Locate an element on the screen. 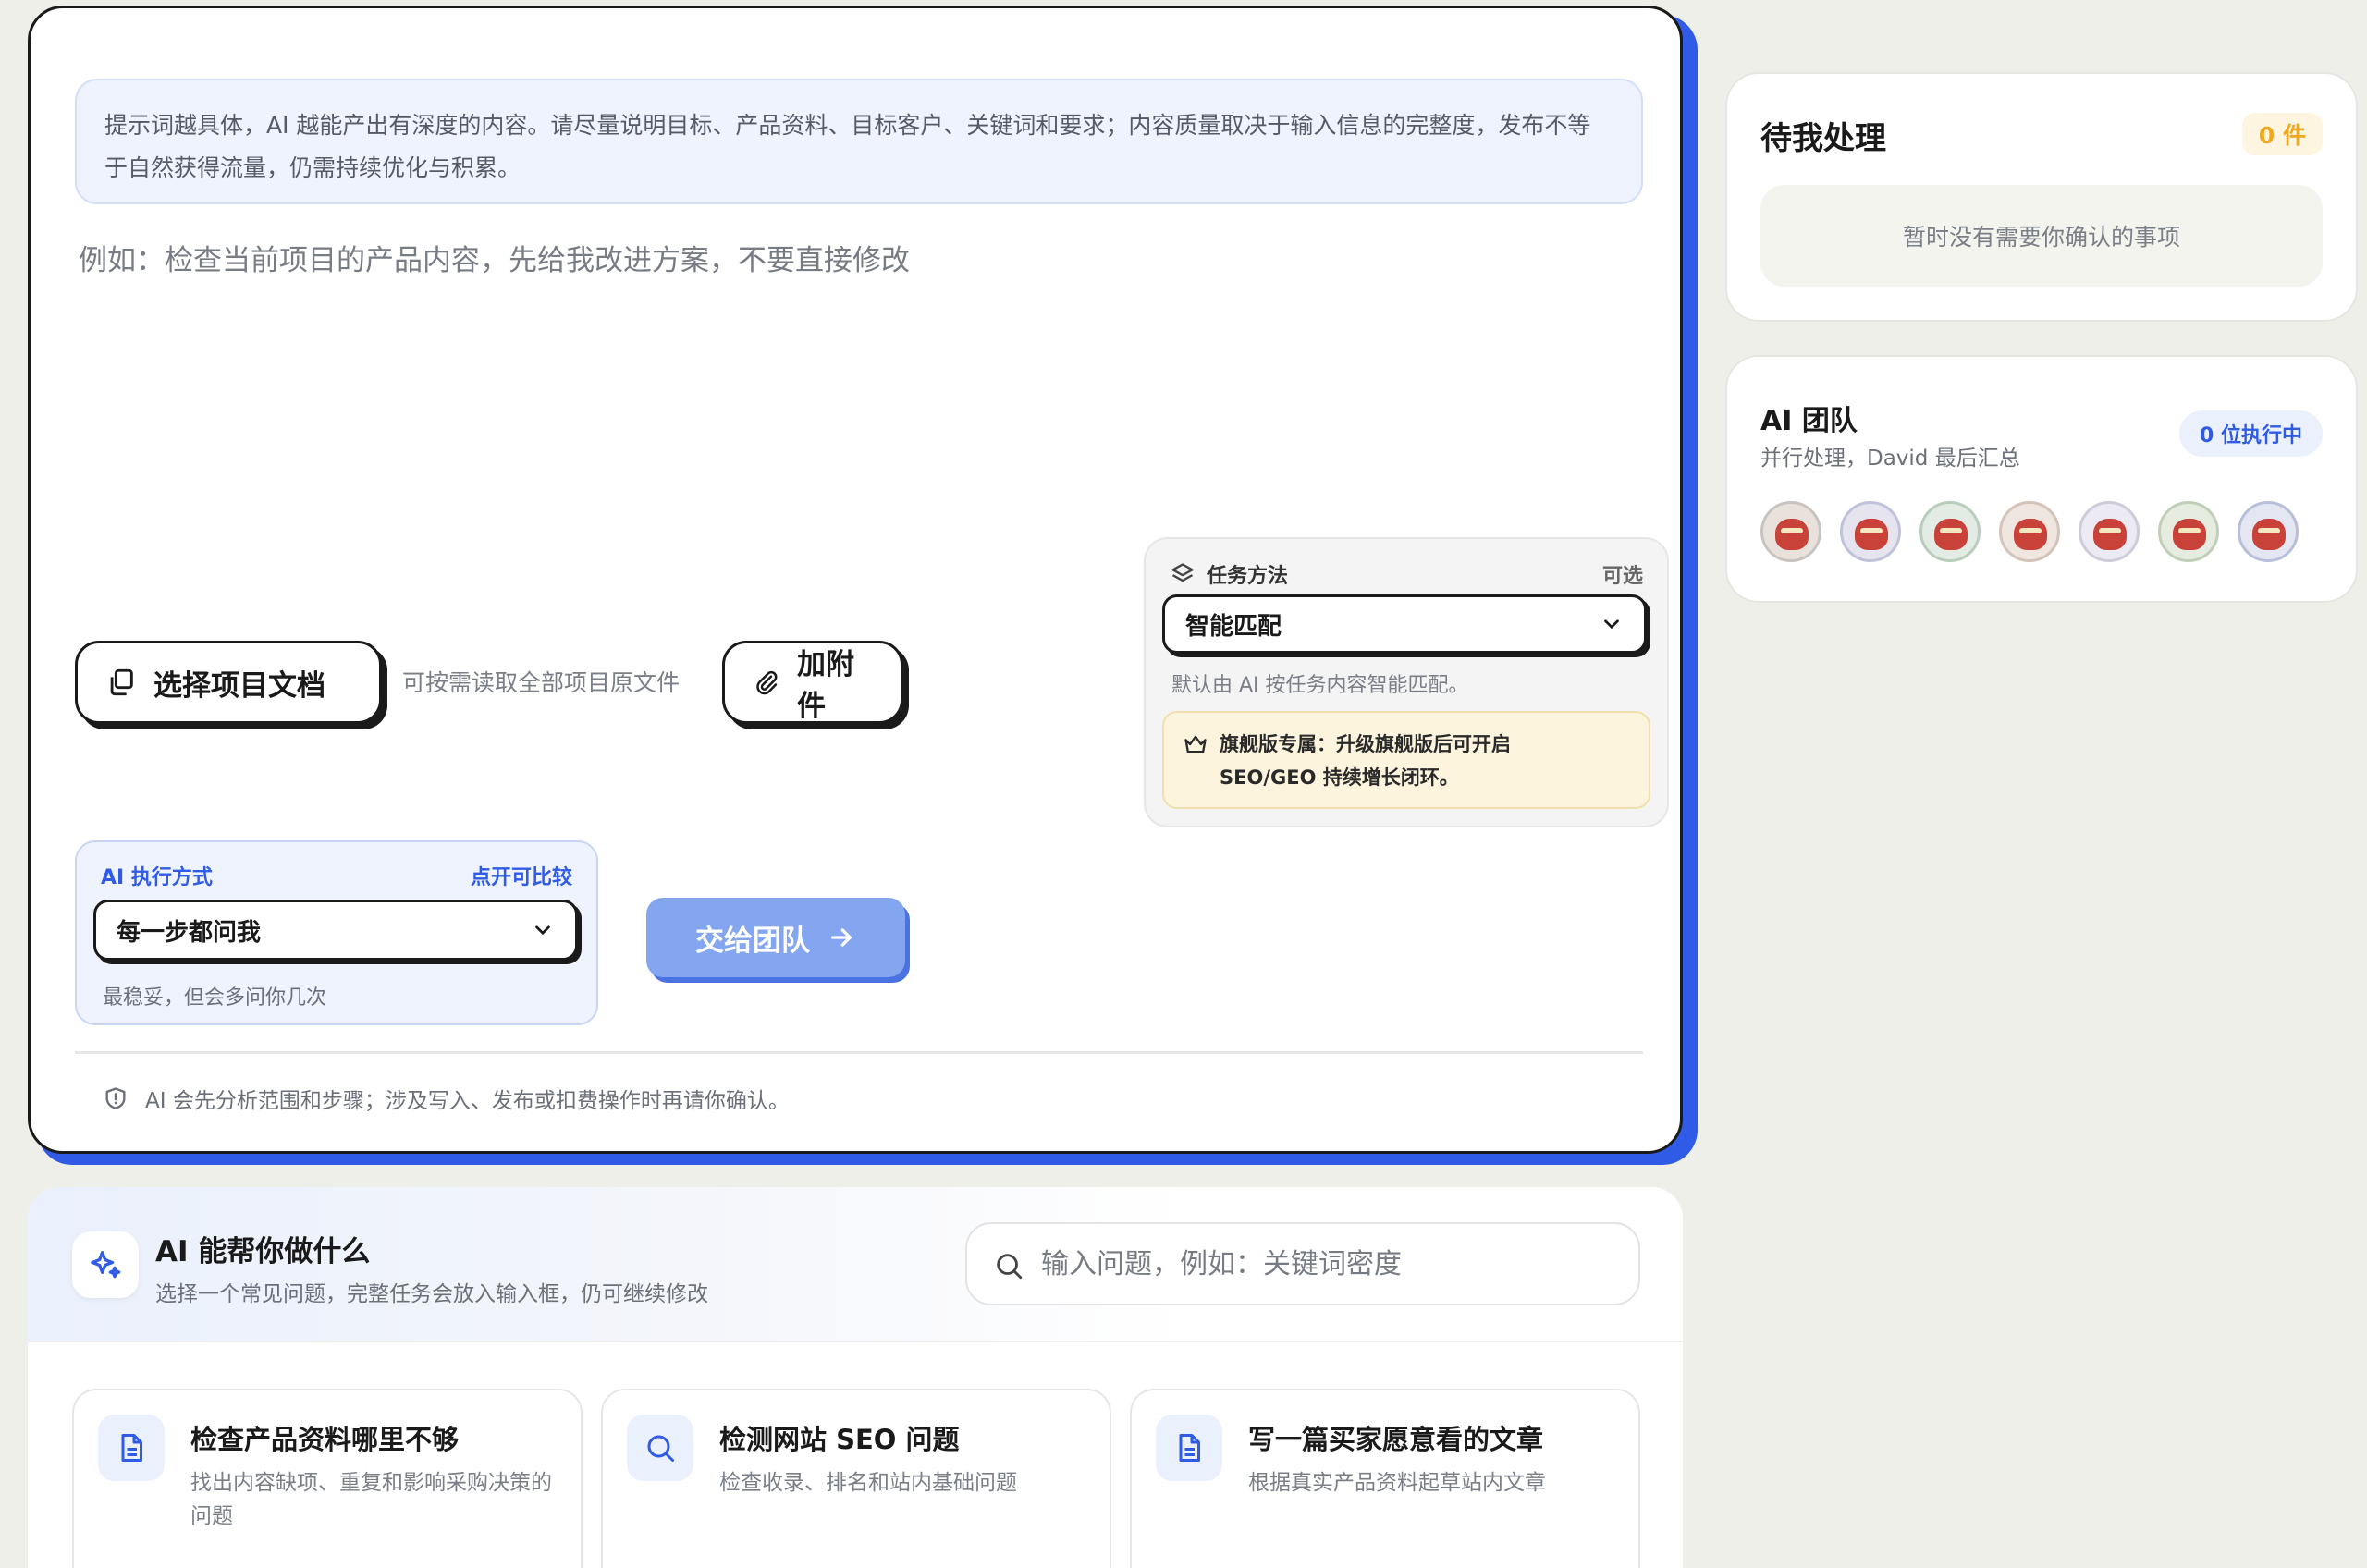  ai-help-title: AI 能帮你做什么 is located at coordinates (263, 1252).